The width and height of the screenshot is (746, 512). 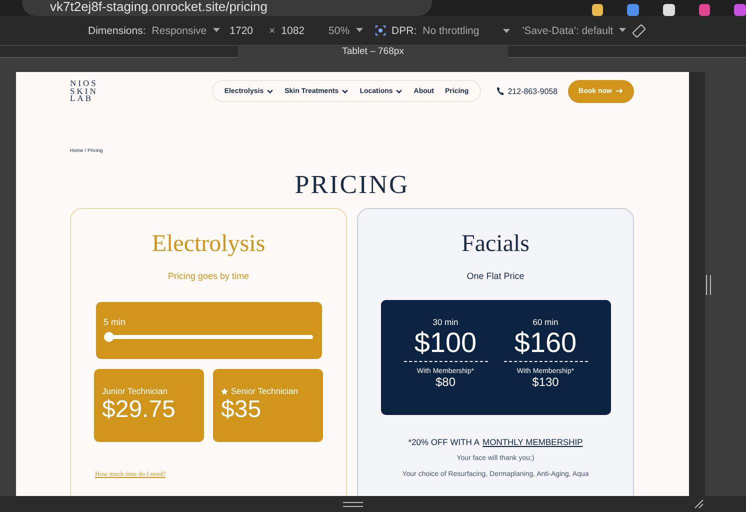 What do you see at coordinates (445, 382) in the screenshot?
I see `membership-price: $80` at bounding box center [445, 382].